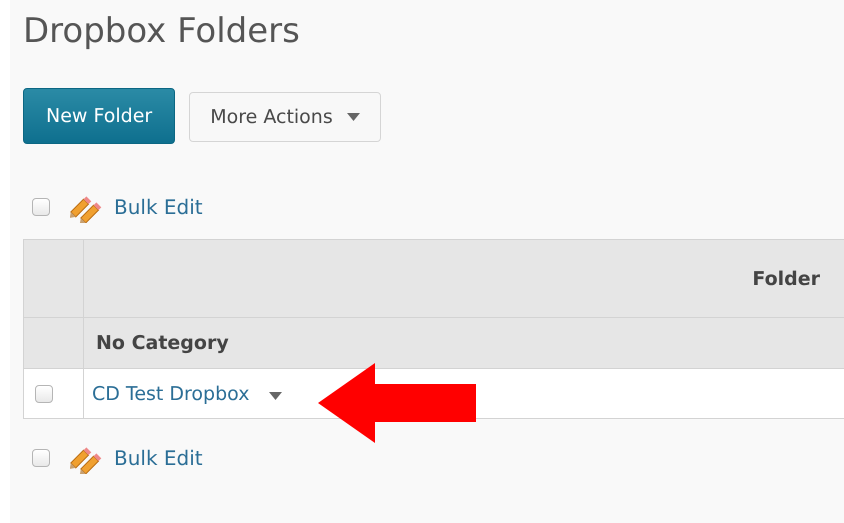  I want to click on category-label: No Category, so click(464, 343).